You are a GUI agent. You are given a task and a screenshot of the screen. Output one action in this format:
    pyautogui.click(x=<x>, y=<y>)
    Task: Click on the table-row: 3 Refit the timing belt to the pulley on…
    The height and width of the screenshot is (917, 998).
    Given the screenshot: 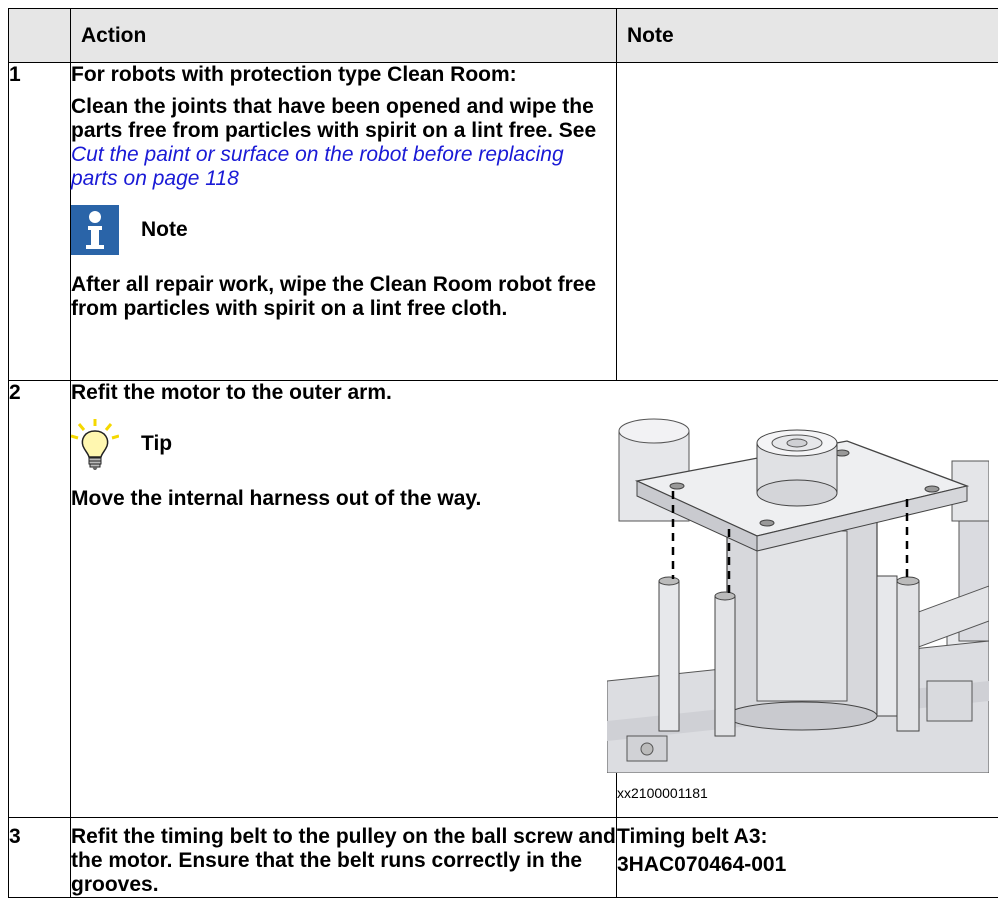 What is the action you would take?
    pyautogui.click(x=503, y=857)
    